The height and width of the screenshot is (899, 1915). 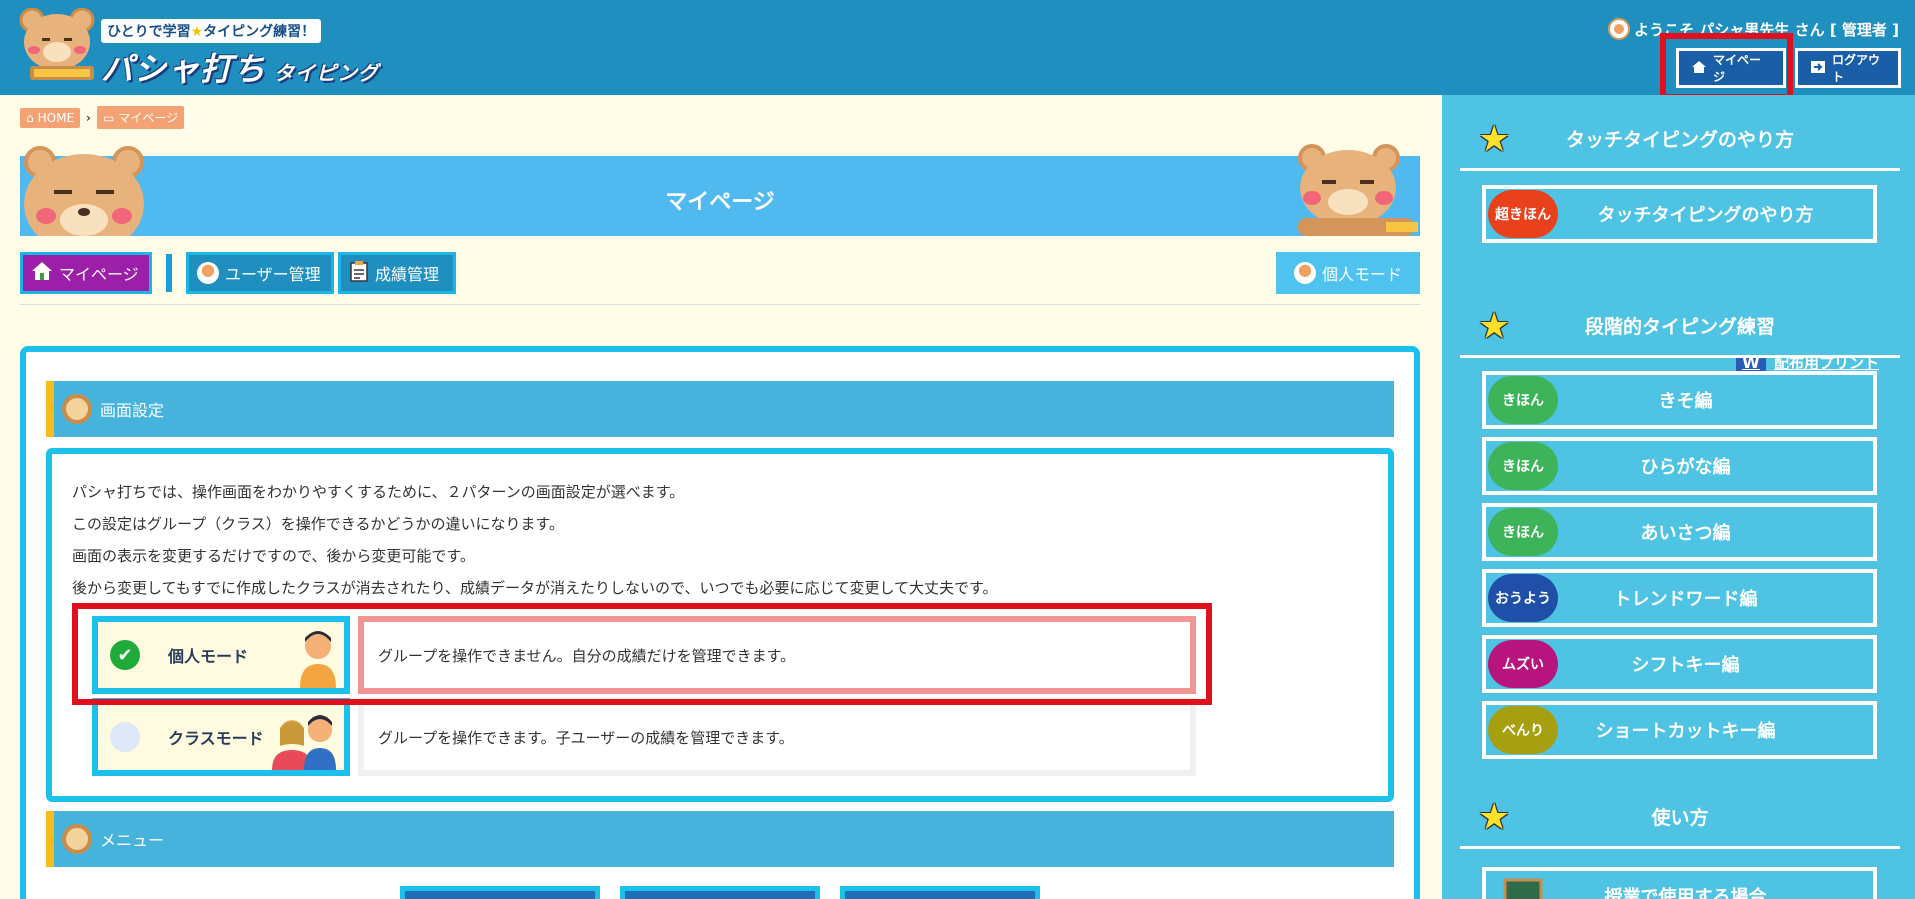 I want to click on sidebar-item-kiso: きほん きそ編, so click(x=1679, y=400).